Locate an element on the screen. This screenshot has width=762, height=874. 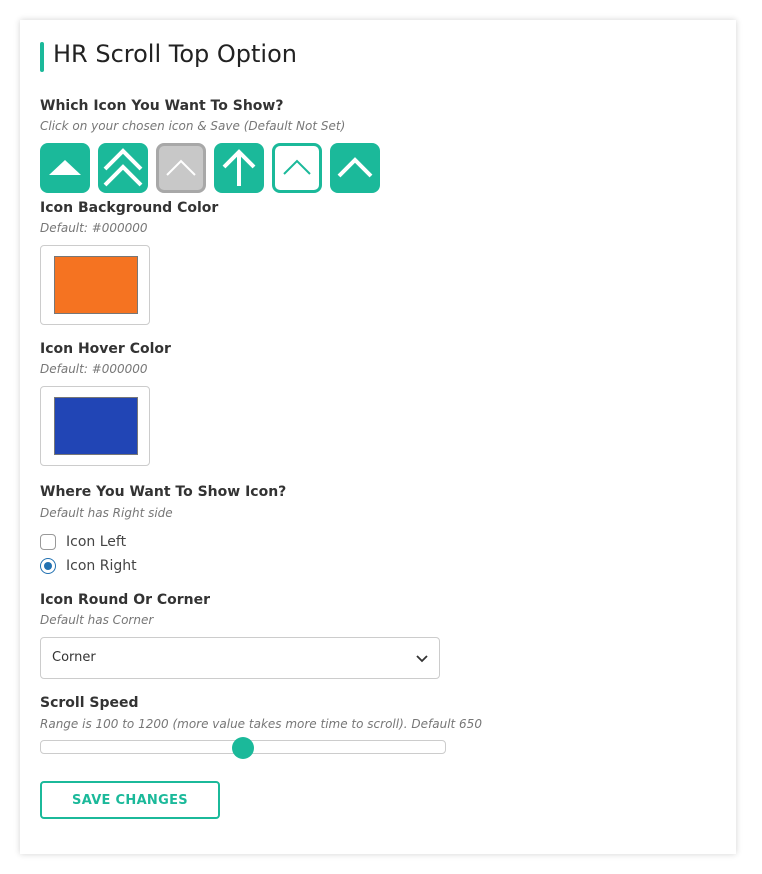
icon-option-triangle-up is located at coordinates (65, 168).